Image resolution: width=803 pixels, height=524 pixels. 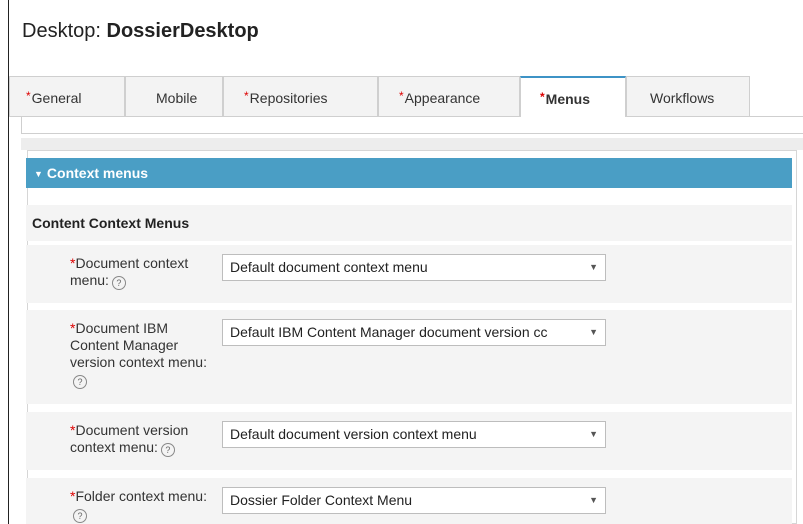 What do you see at coordinates (142, 505) in the screenshot?
I see `field-label: *Folder context menu:?` at bounding box center [142, 505].